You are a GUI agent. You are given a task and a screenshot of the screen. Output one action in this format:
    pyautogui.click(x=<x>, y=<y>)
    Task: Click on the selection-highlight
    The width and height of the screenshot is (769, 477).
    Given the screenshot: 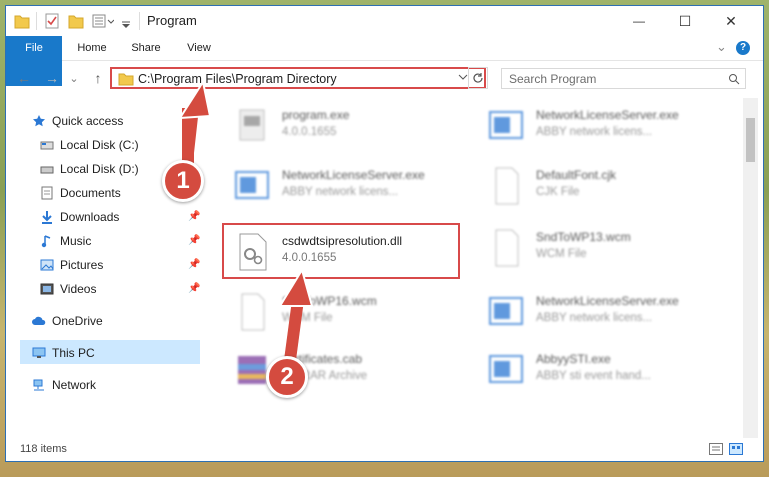 What is the action you would take?
    pyautogui.click(x=110, y=352)
    